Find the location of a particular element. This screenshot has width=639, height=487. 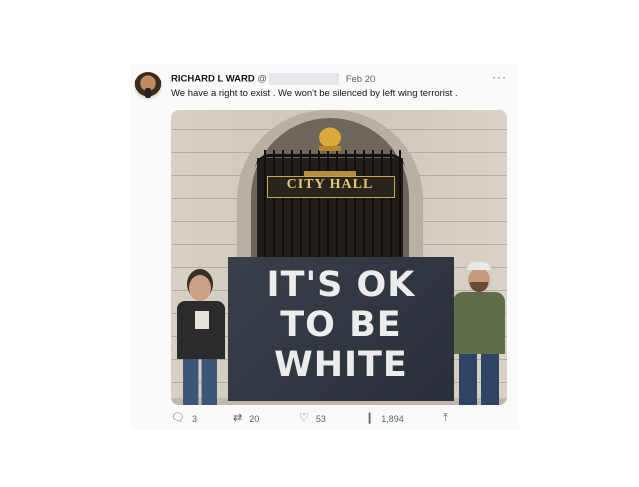

person-left is located at coordinates (201, 340).